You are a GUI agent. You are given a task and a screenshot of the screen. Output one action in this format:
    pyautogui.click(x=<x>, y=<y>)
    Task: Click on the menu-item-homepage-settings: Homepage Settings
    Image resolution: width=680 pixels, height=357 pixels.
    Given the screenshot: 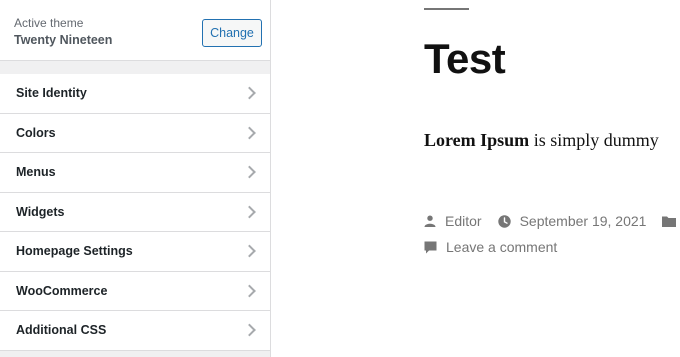 What is the action you would take?
    pyautogui.click(x=135, y=252)
    